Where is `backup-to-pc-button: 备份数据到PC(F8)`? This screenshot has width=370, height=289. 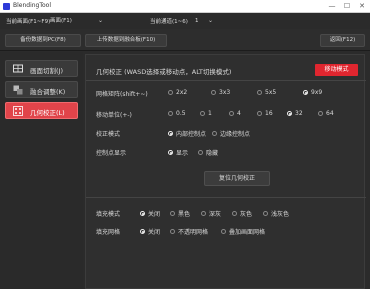
backup-to-pc-button: 备份数据到PC(F8) is located at coordinates (43, 40).